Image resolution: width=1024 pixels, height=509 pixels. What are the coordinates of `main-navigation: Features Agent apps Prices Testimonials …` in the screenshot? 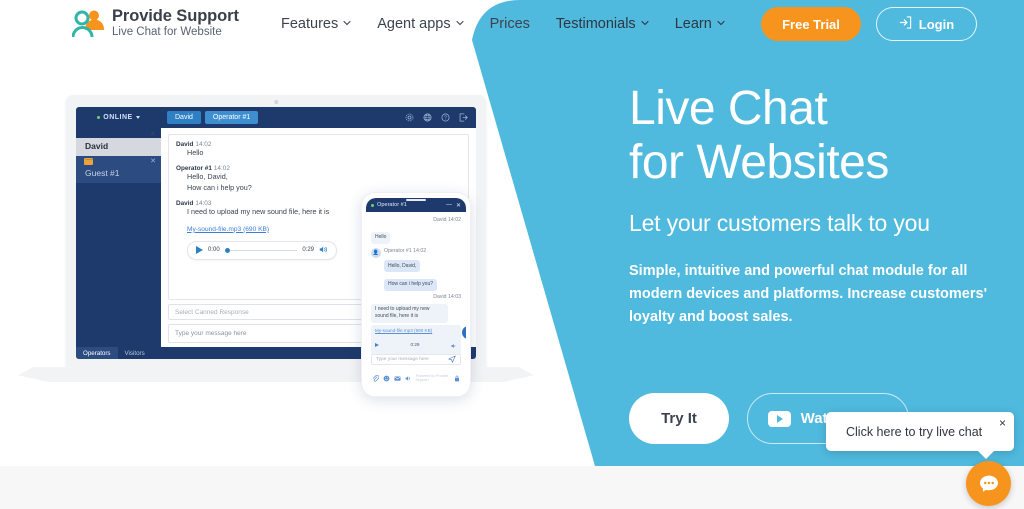 It's located at (503, 24).